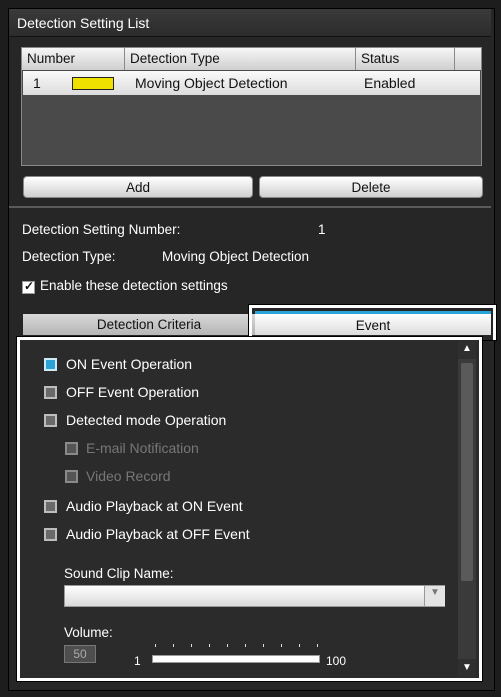  Describe the element at coordinates (467, 472) in the screenshot. I see `scroll-thumb` at that location.